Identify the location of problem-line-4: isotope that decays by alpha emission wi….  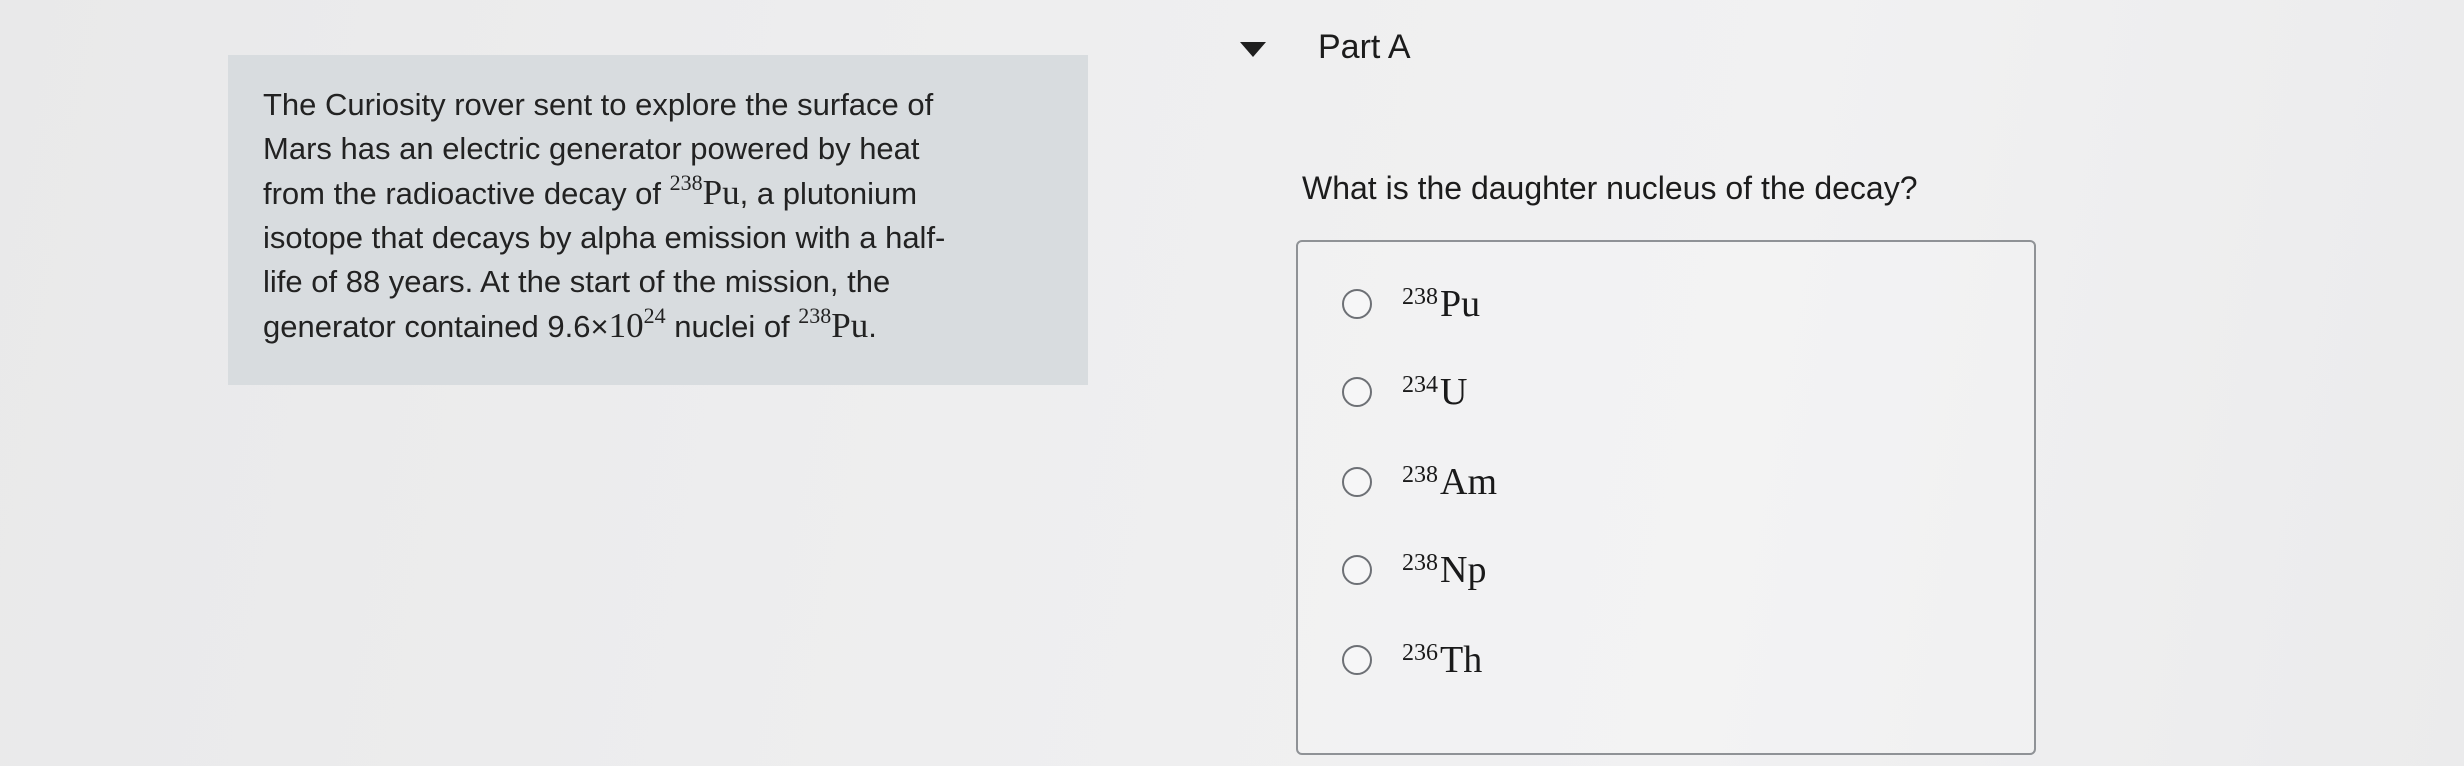
(604, 237).